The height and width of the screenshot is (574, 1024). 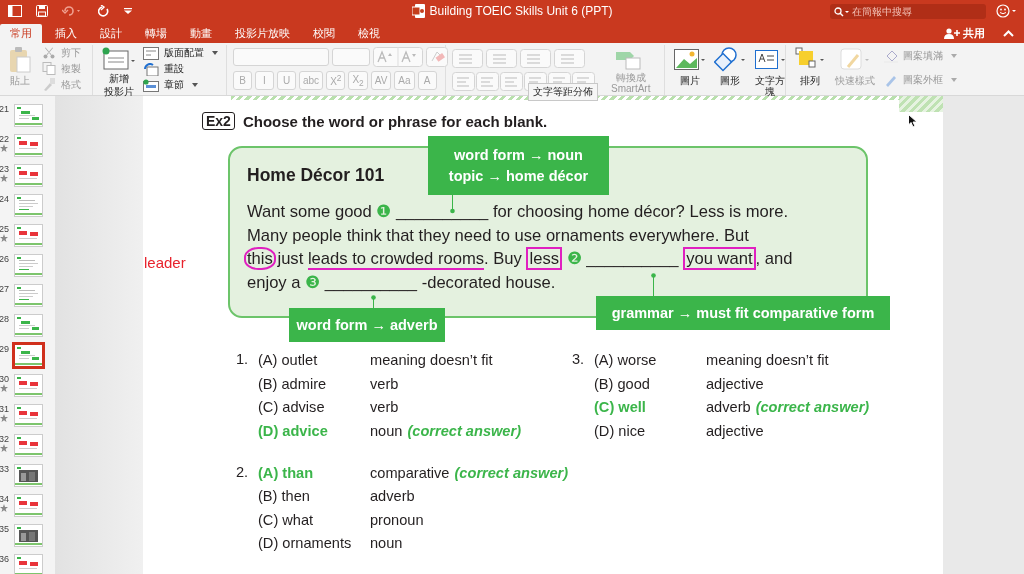 What do you see at coordinates (4, 559) in the screenshot?
I see `slide-number: 36` at bounding box center [4, 559].